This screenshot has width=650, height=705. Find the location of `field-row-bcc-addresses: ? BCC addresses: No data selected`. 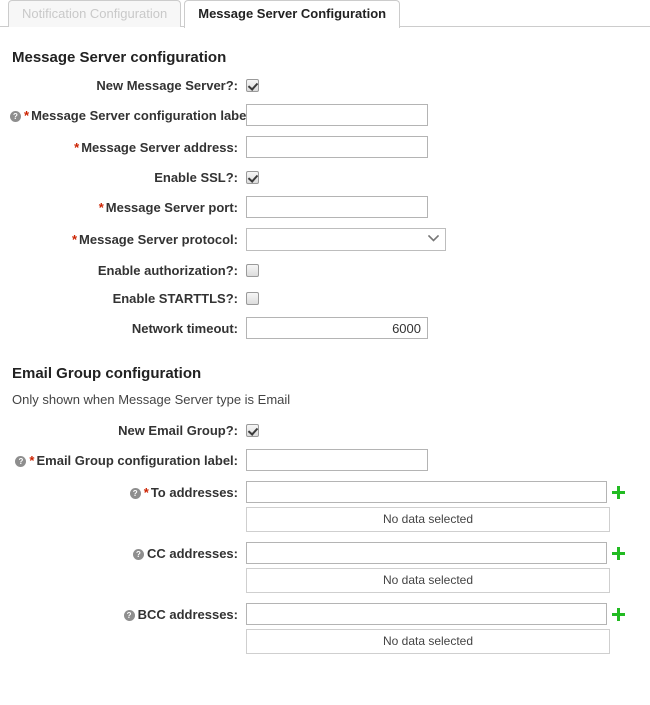

field-row-bcc-addresses: ? BCC addresses: No data selected is located at coordinates (325, 628).